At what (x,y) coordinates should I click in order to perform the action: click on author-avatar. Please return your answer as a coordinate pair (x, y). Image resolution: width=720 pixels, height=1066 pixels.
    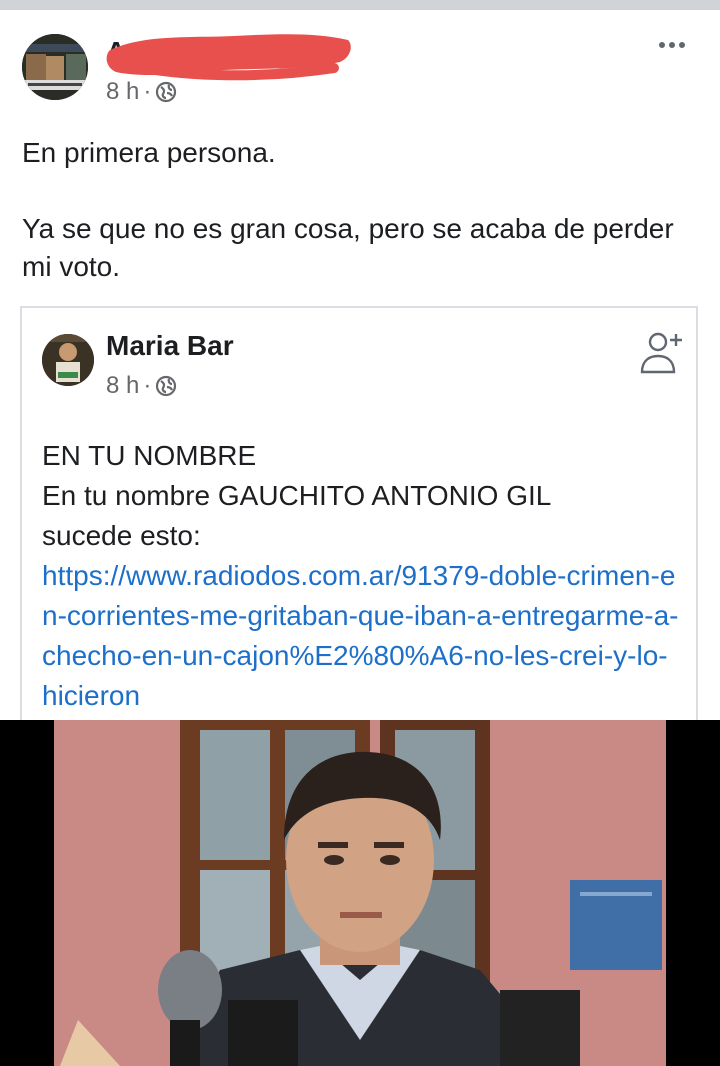
    Looking at the image, I should click on (55, 67).